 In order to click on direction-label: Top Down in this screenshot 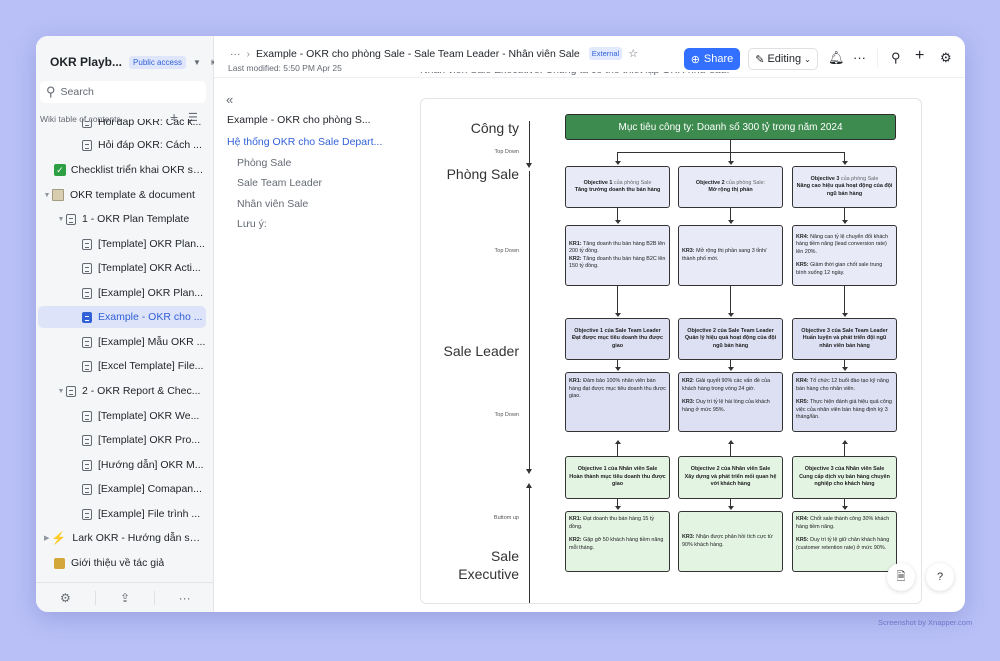, I will do `click(506, 415)`.